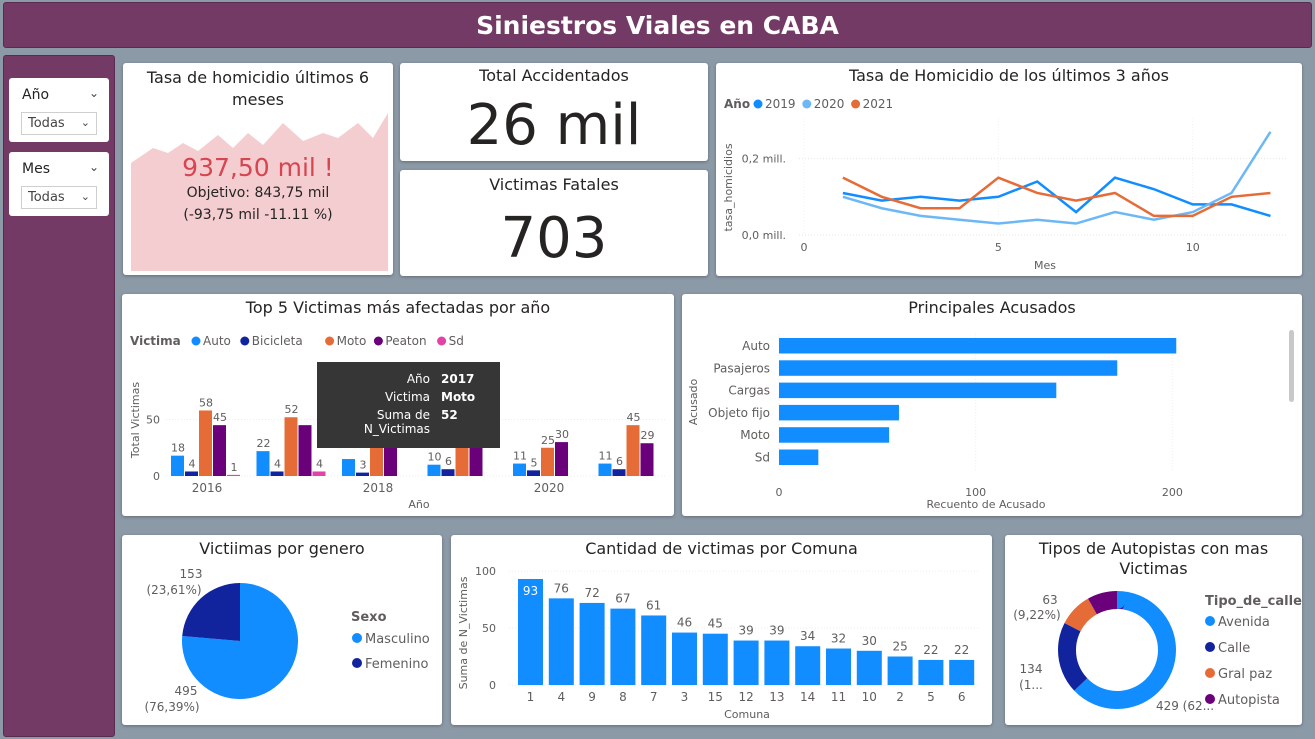  Describe the element at coordinates (554, 125) in the screenshot. I see `kpi-accidents-value: 26 mil` at that location.